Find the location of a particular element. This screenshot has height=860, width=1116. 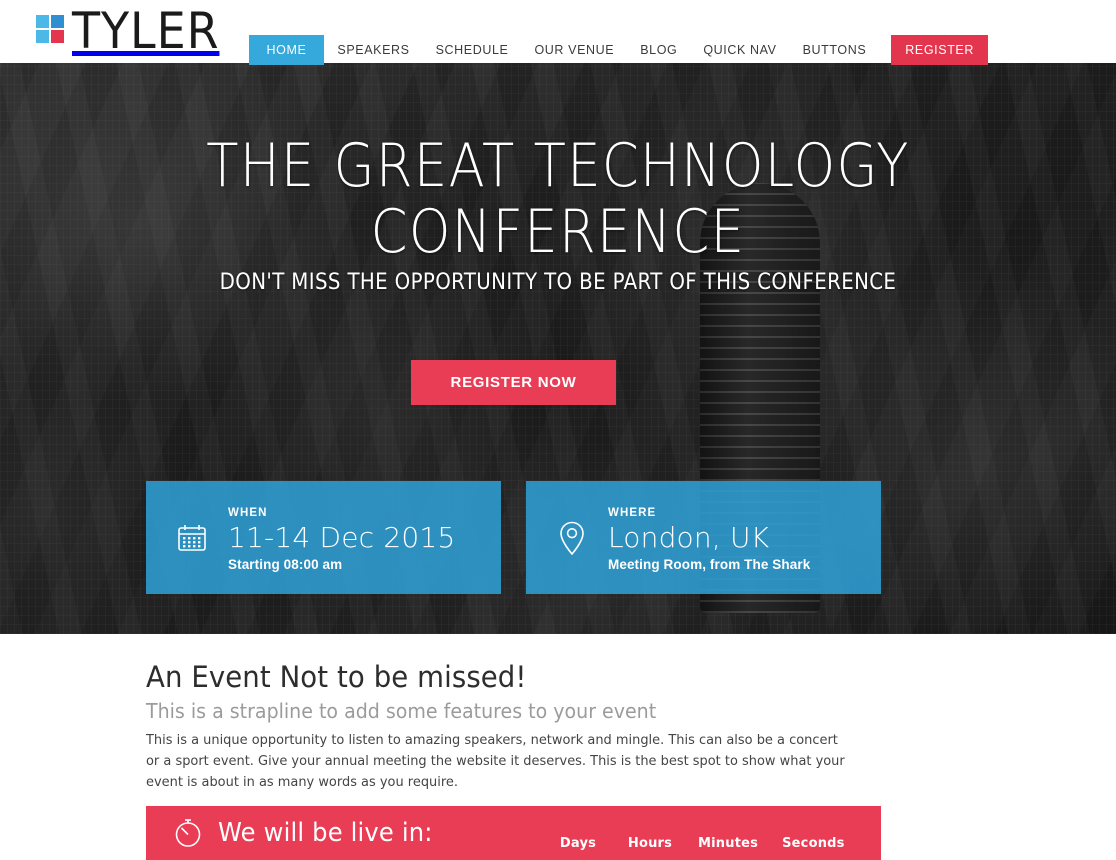

stopwatch-icon is located at coordinates (188, 833).